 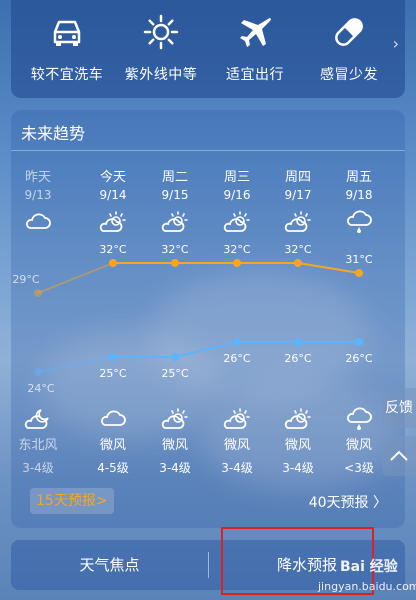 I want to click on high-temp-label: 31°C, so click(x=358, y=259).